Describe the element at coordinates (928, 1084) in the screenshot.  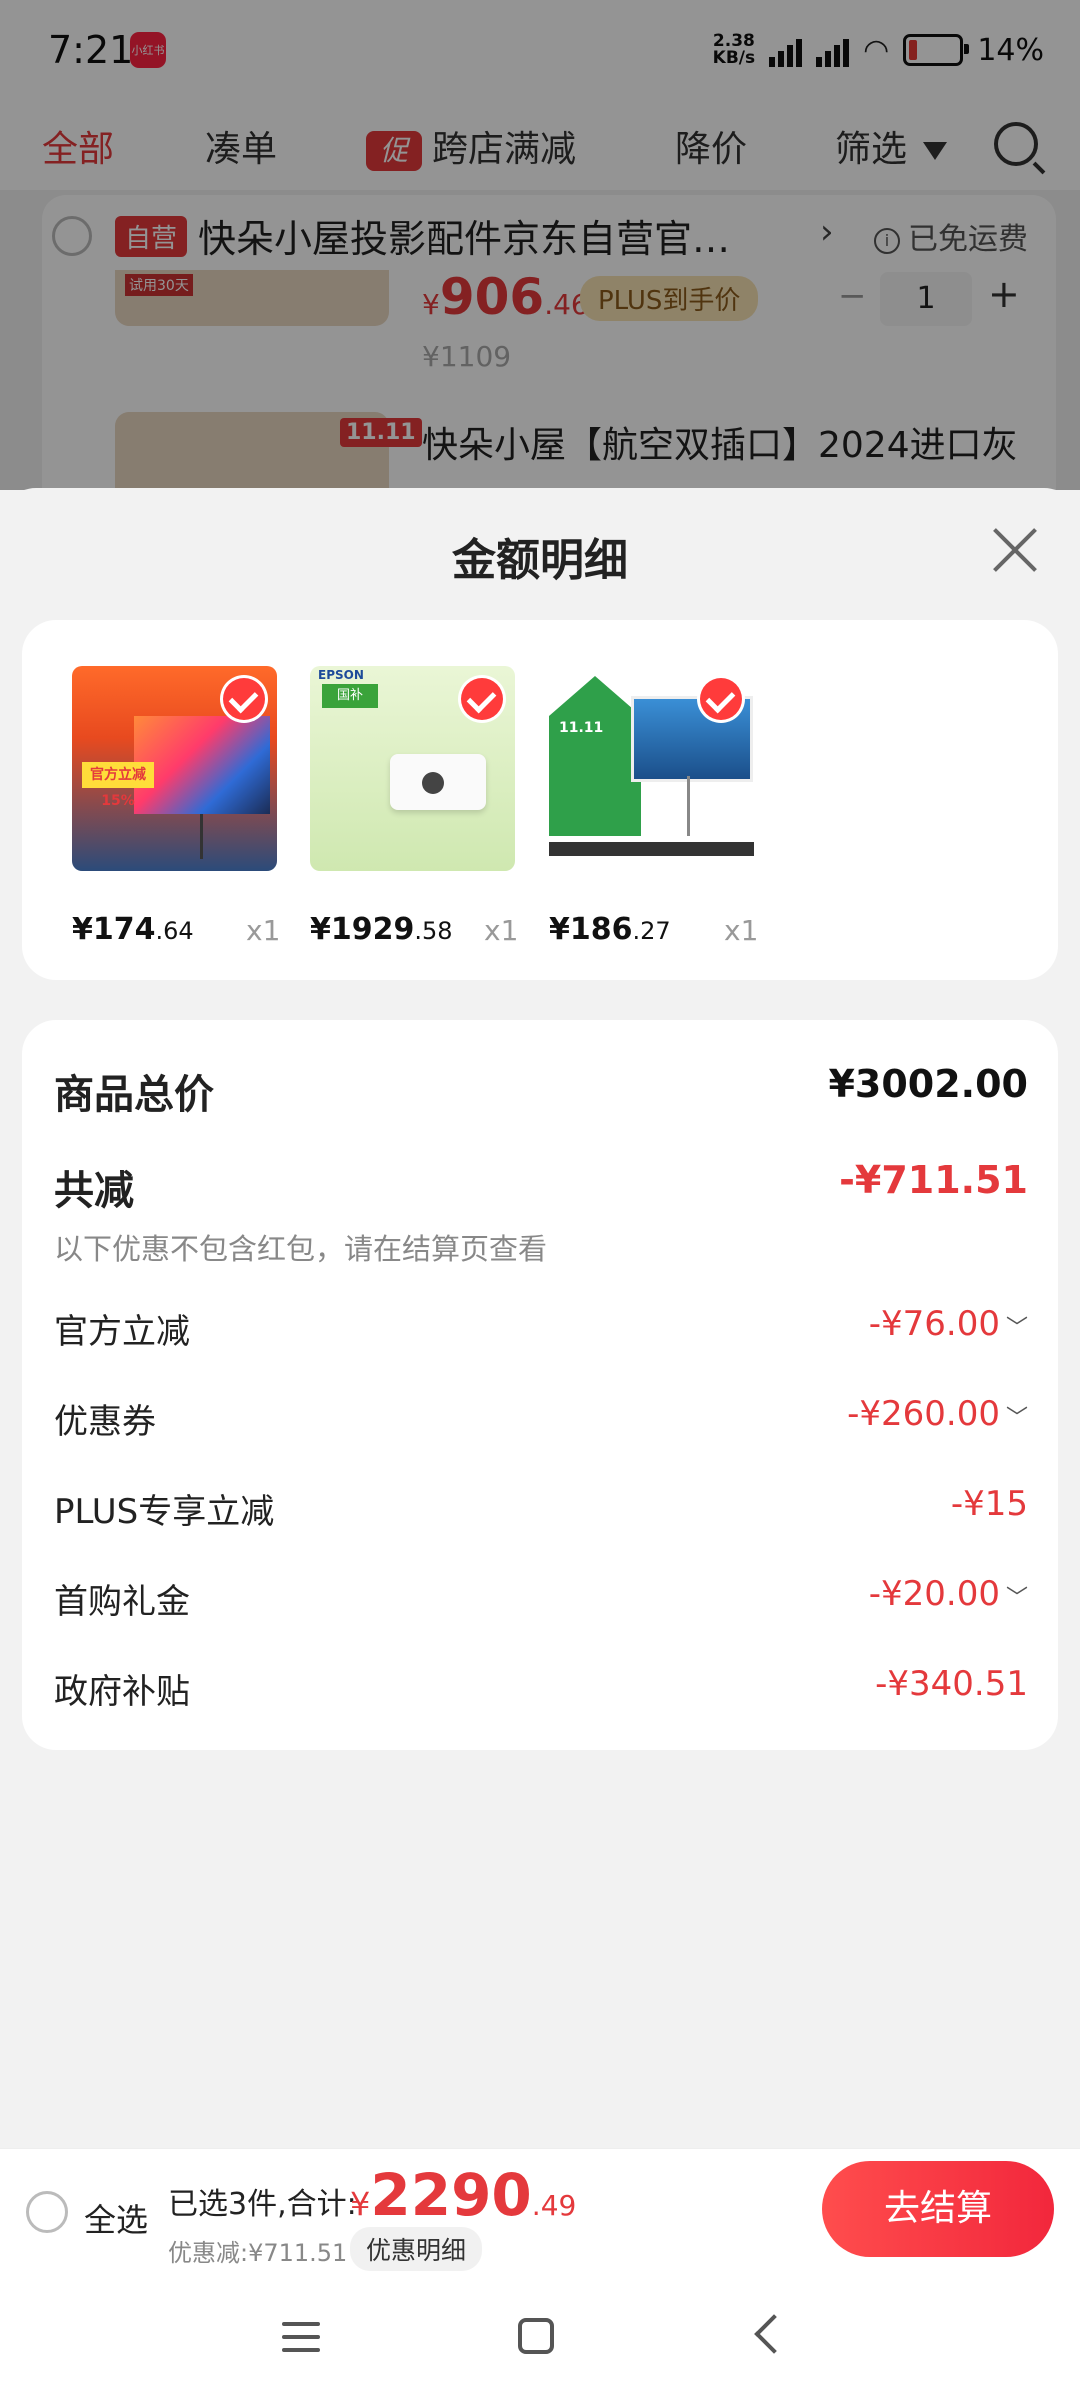
I see `total-value: ¥3002.00` at that location.